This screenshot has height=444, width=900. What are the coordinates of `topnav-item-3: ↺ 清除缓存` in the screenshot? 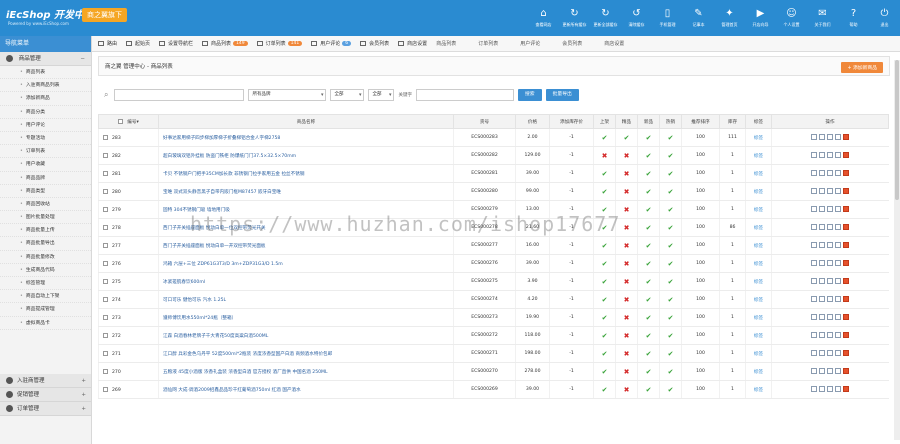 It's located at (636, 18).